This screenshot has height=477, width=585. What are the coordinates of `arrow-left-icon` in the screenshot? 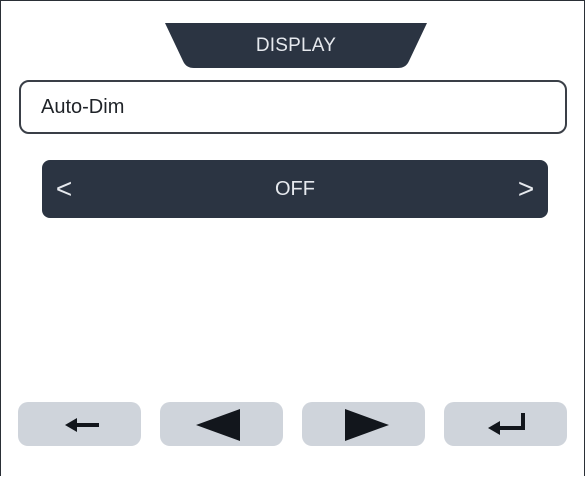 It's located at (82, 425).